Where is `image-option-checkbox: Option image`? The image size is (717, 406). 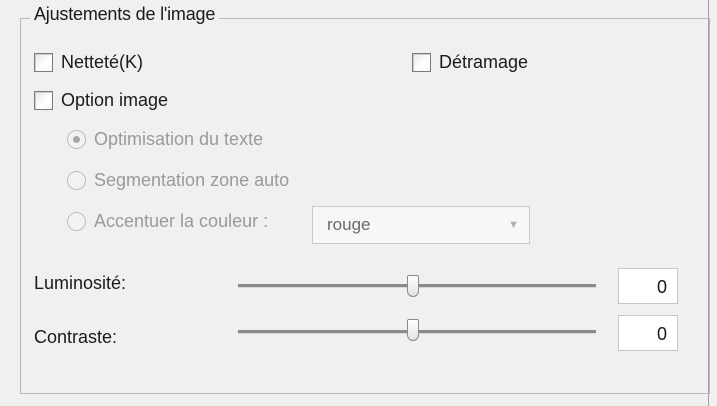
image-option-checkbox: Option image is located at coordinates (101, 100).